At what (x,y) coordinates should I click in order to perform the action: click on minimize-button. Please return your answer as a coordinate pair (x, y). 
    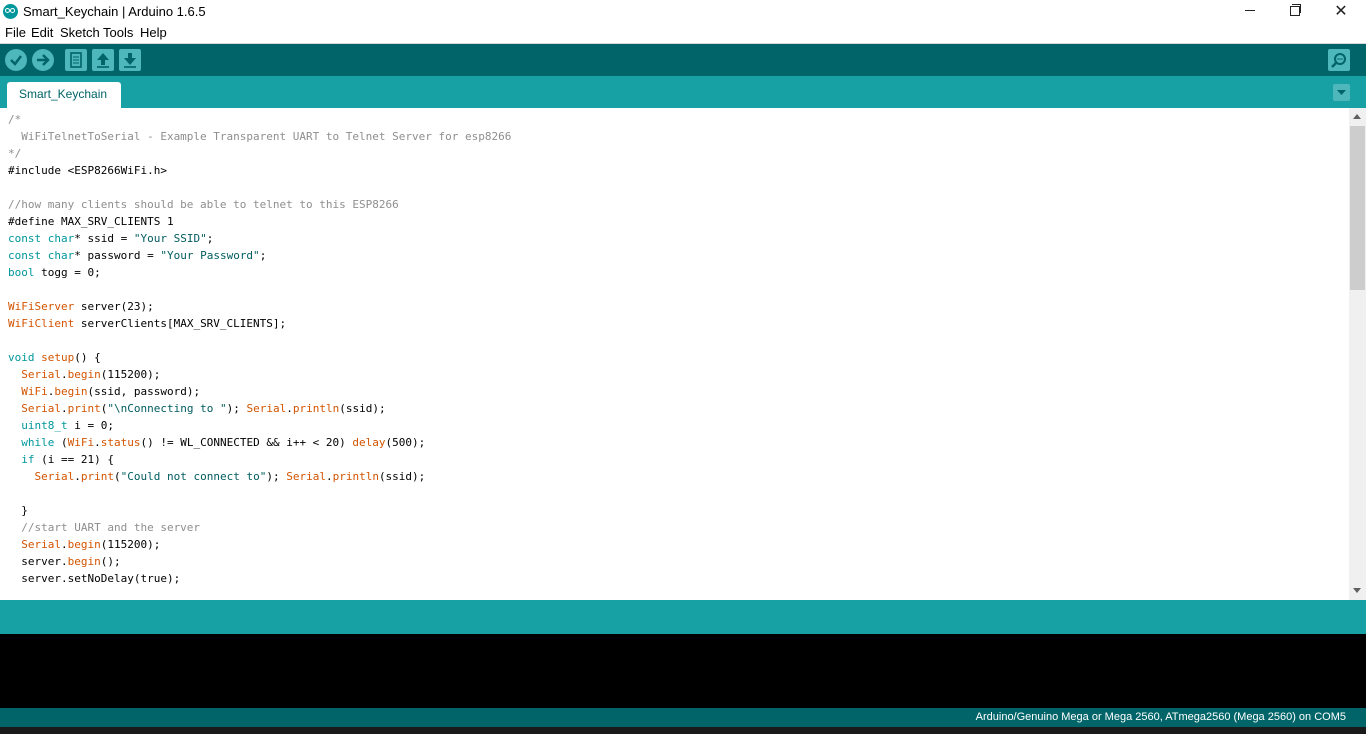
    Looking at the image, I should click on (1250, 11).